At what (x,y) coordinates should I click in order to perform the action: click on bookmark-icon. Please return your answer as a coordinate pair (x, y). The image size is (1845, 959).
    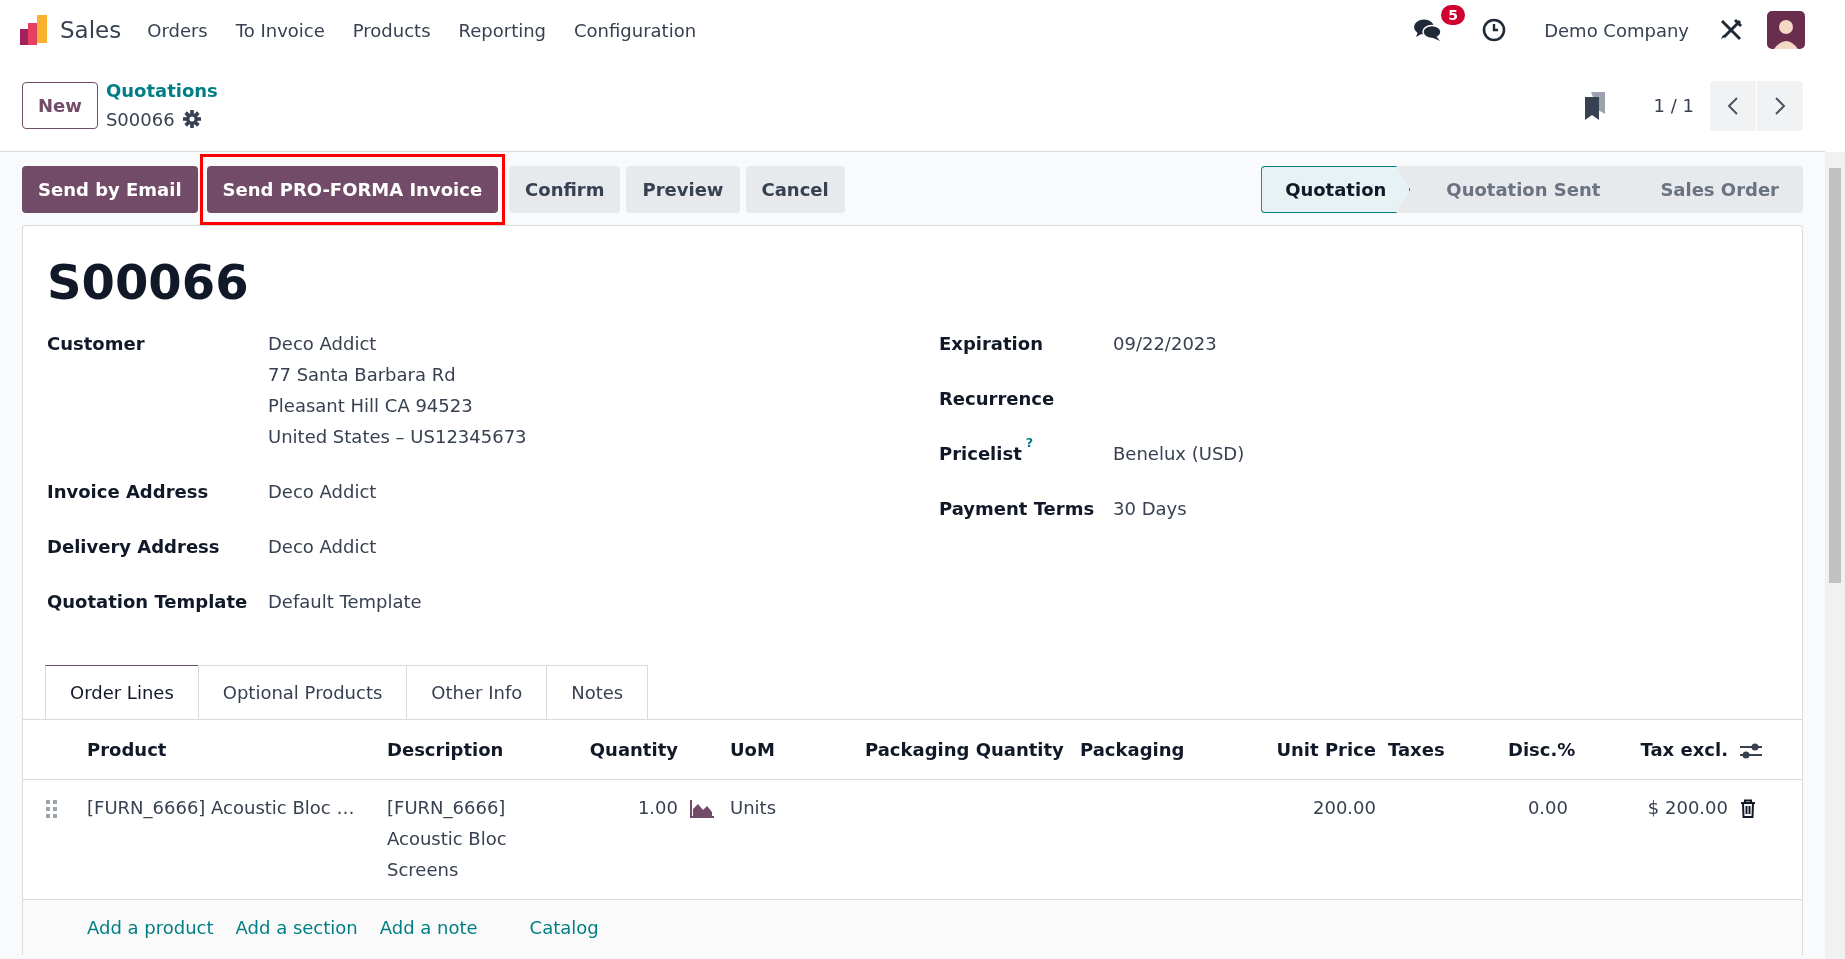
    Looking at the image, I should click on (1594, 105).